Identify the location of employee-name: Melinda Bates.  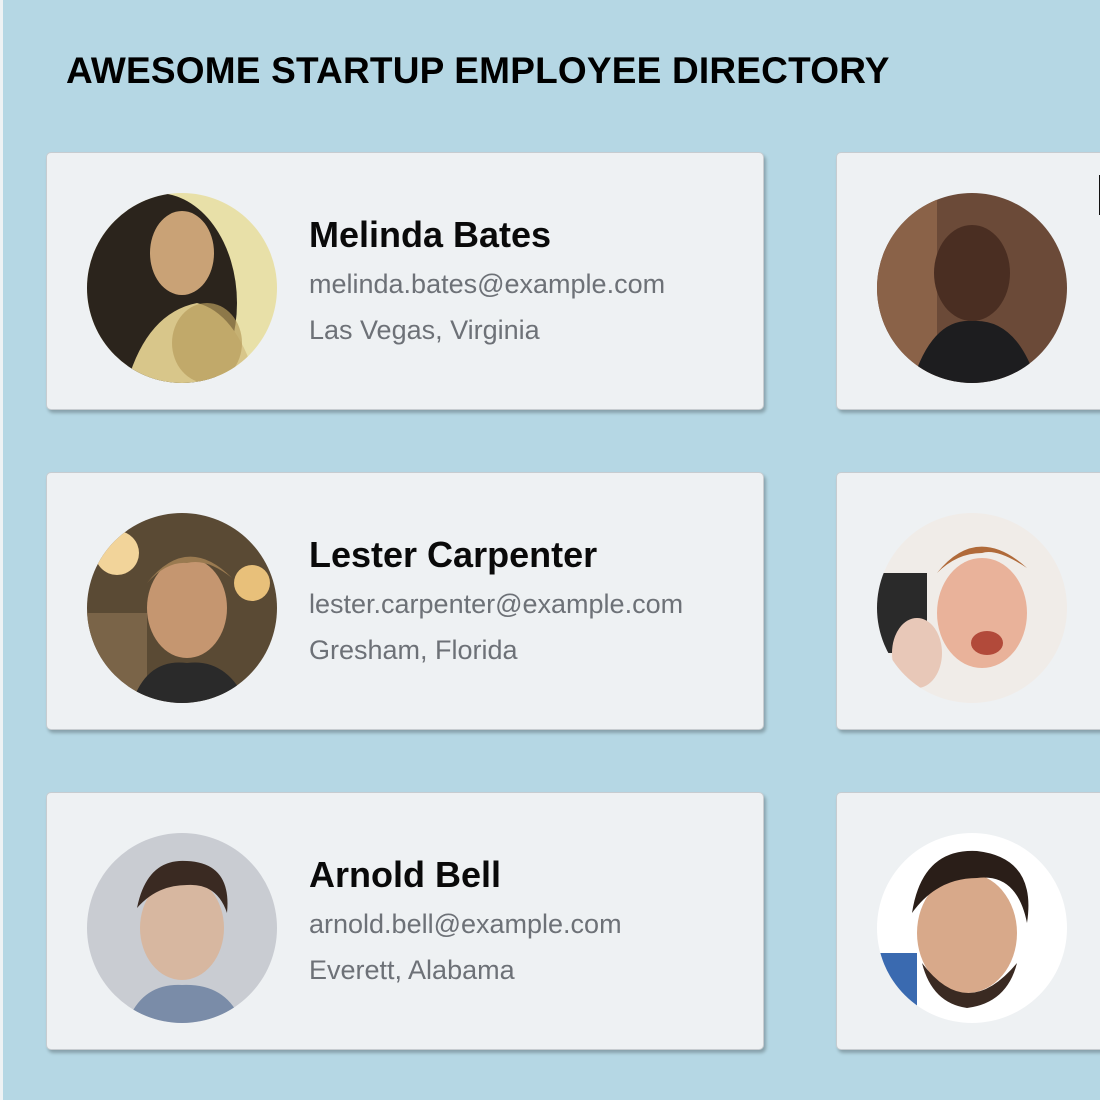
(430, 234).